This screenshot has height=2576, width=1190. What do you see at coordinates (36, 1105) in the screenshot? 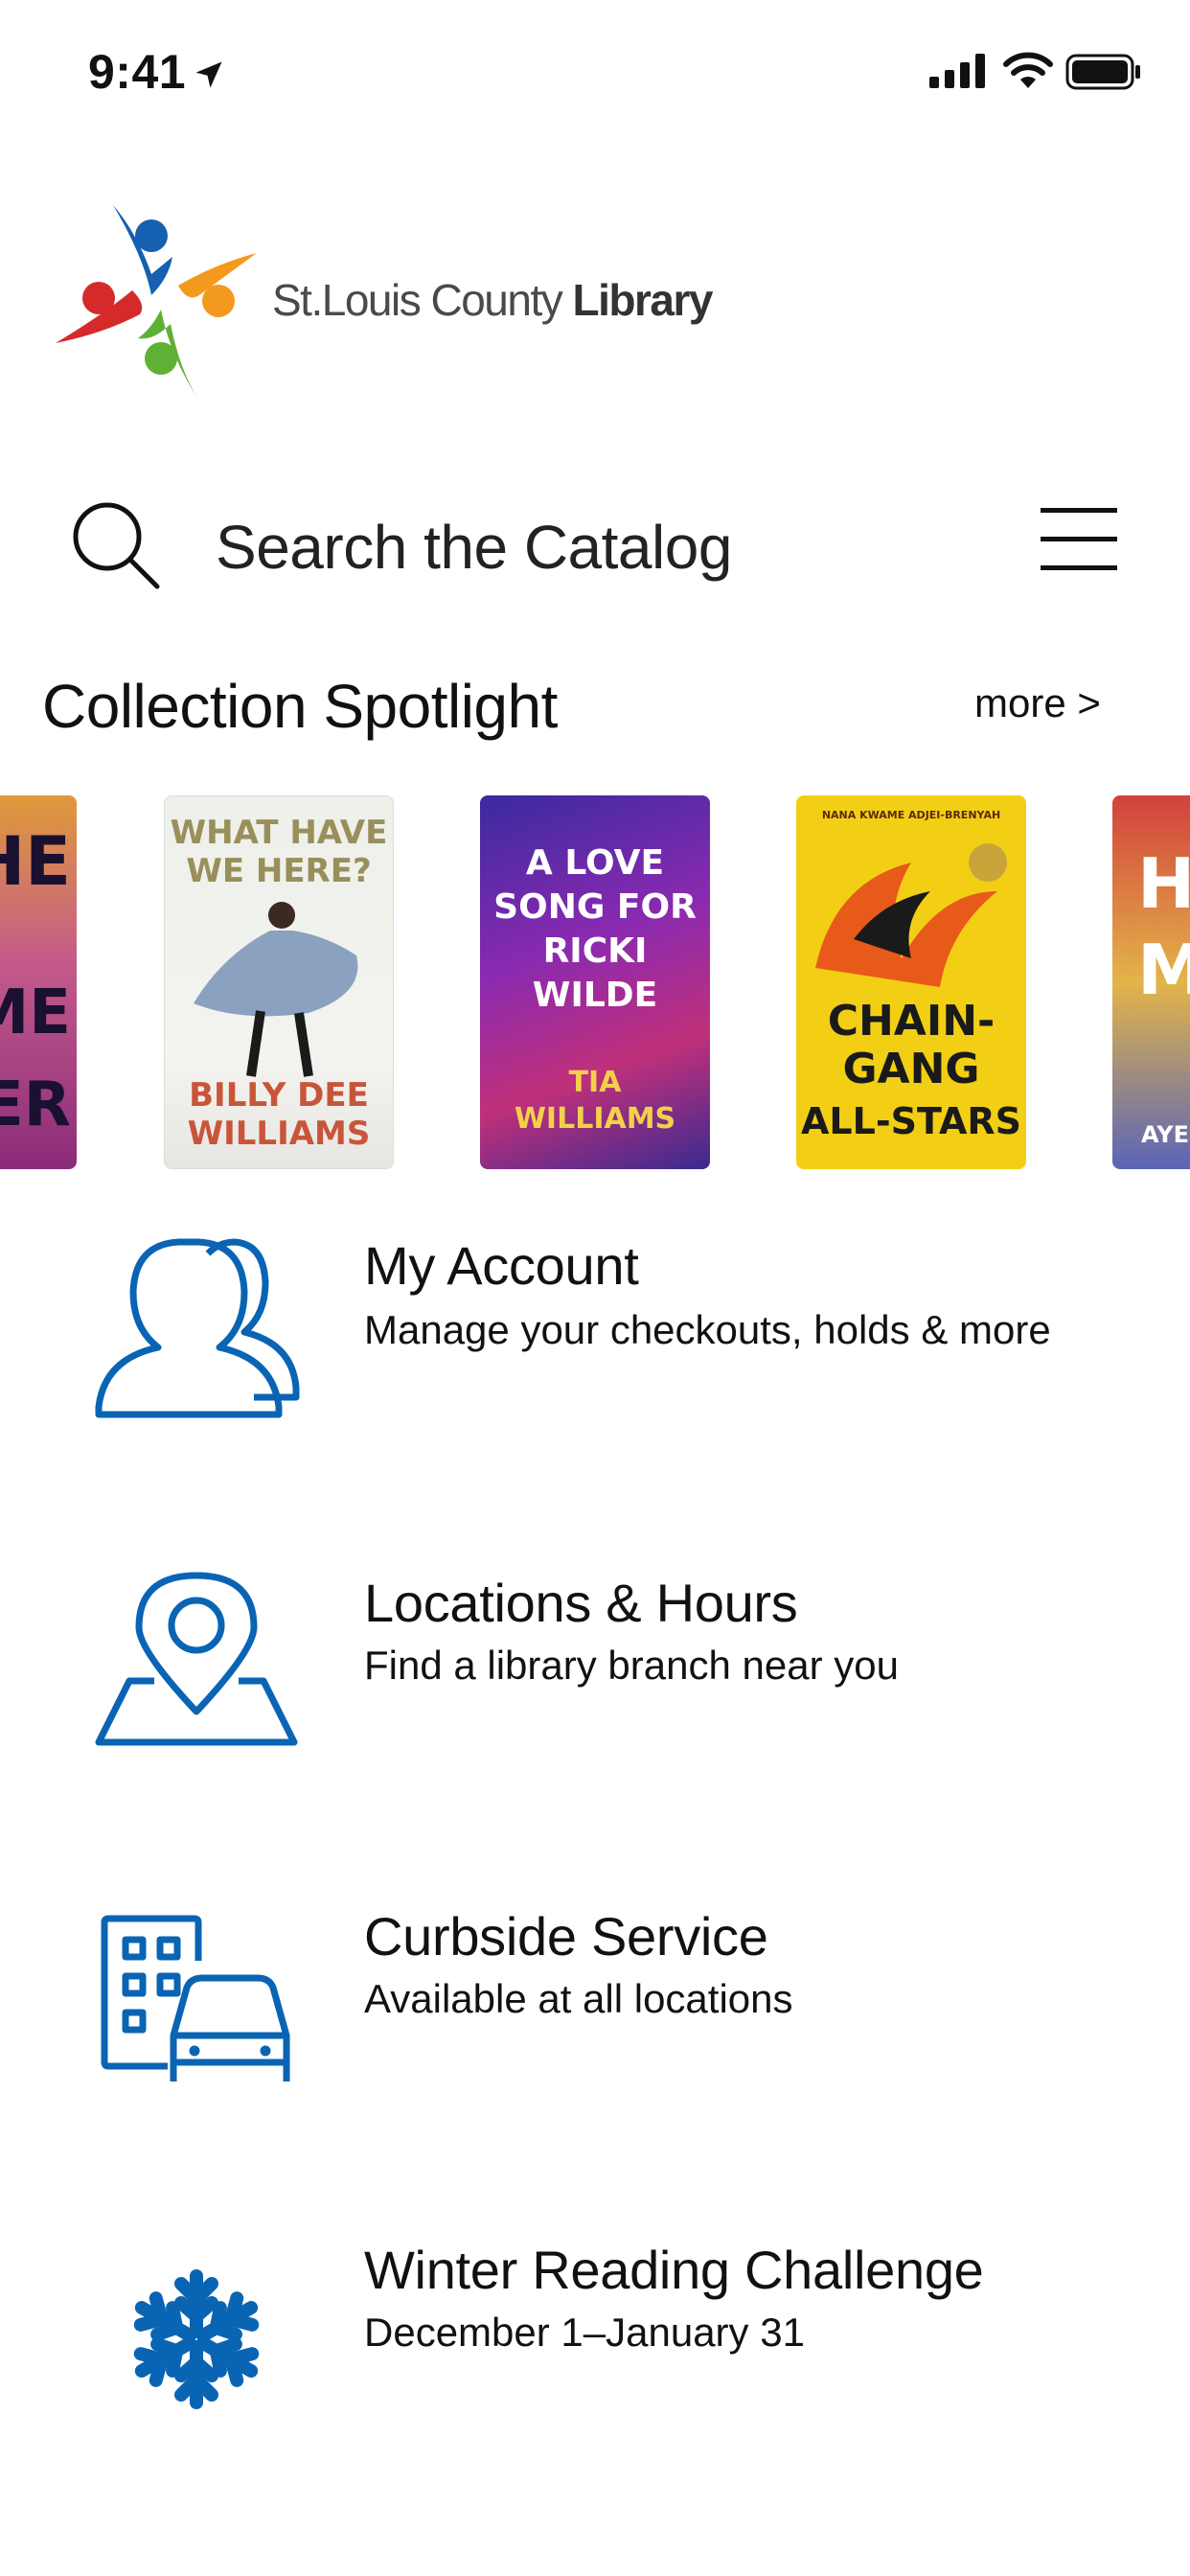
I see `book-cover-text: IDER` at bounding box center [36, 1105].